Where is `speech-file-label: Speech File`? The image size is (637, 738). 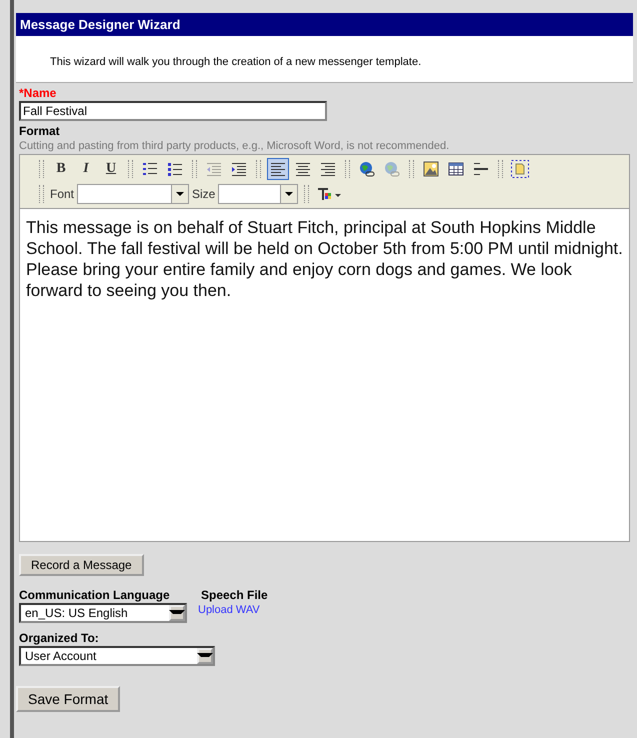 speech-file-label: Speech File is located at coordinates (234, 595).